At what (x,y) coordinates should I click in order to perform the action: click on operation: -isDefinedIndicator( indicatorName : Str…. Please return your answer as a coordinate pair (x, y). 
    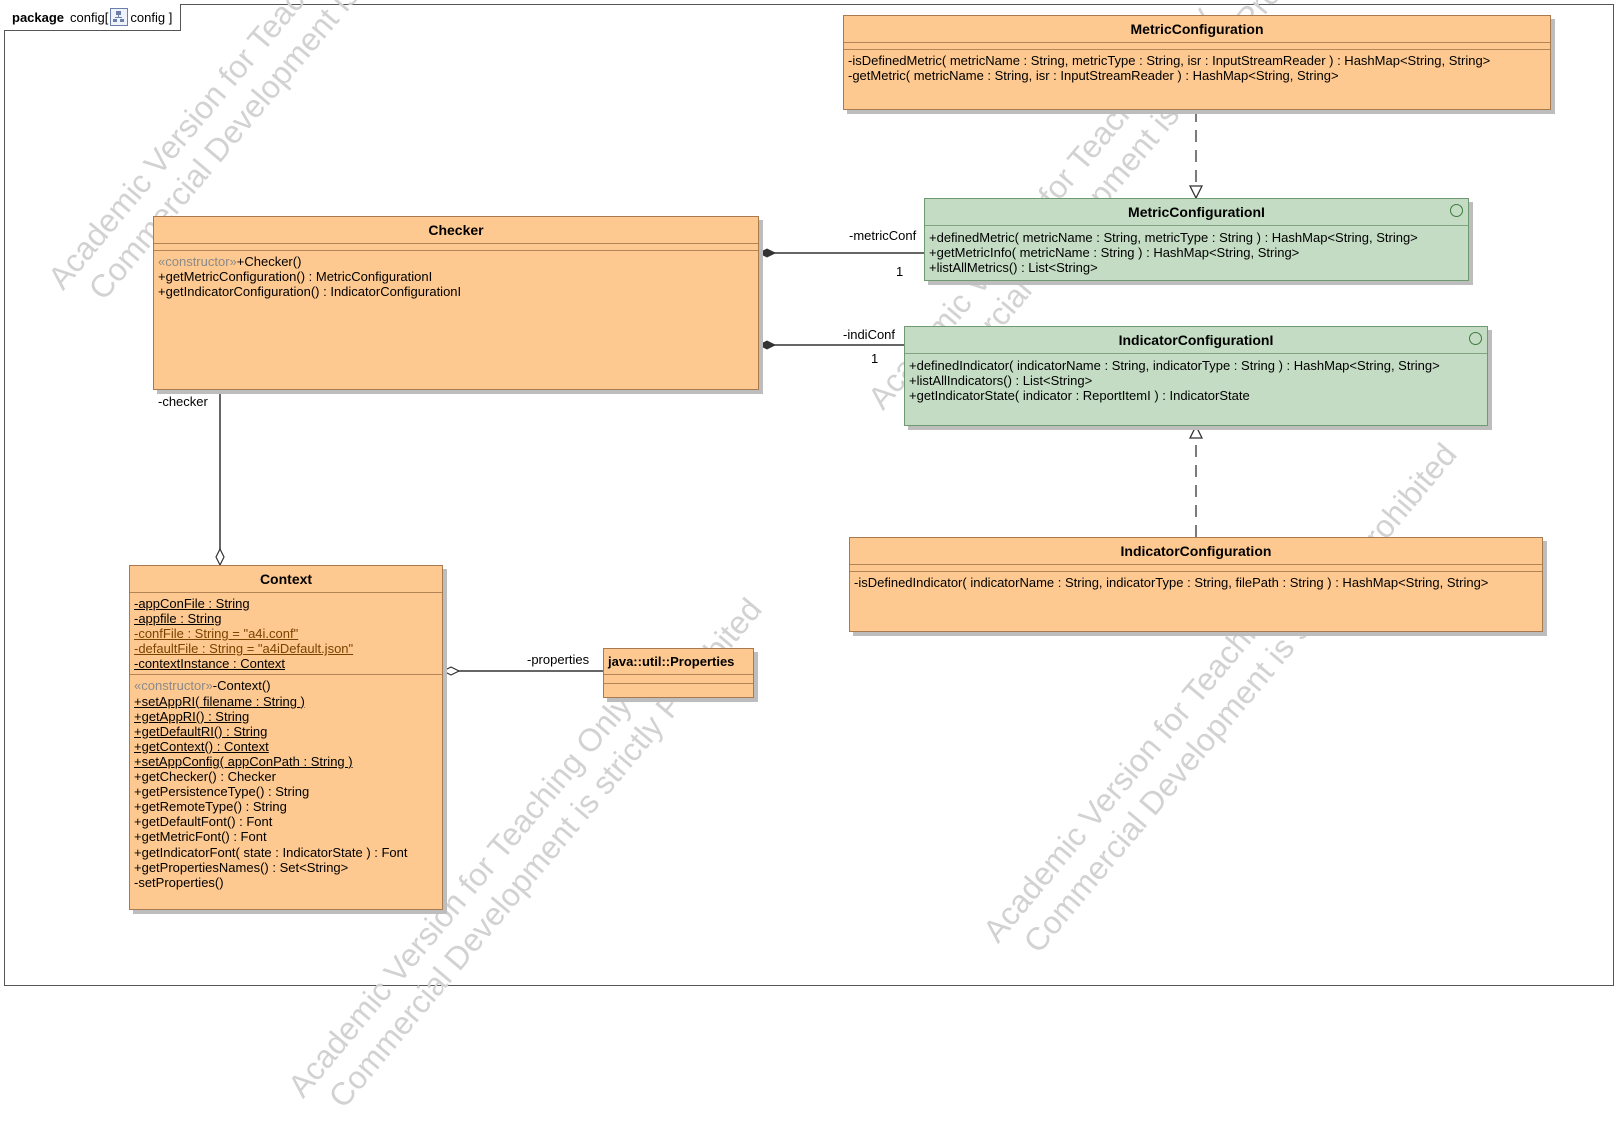
    Looking at the image, I should click on (1171, 582).